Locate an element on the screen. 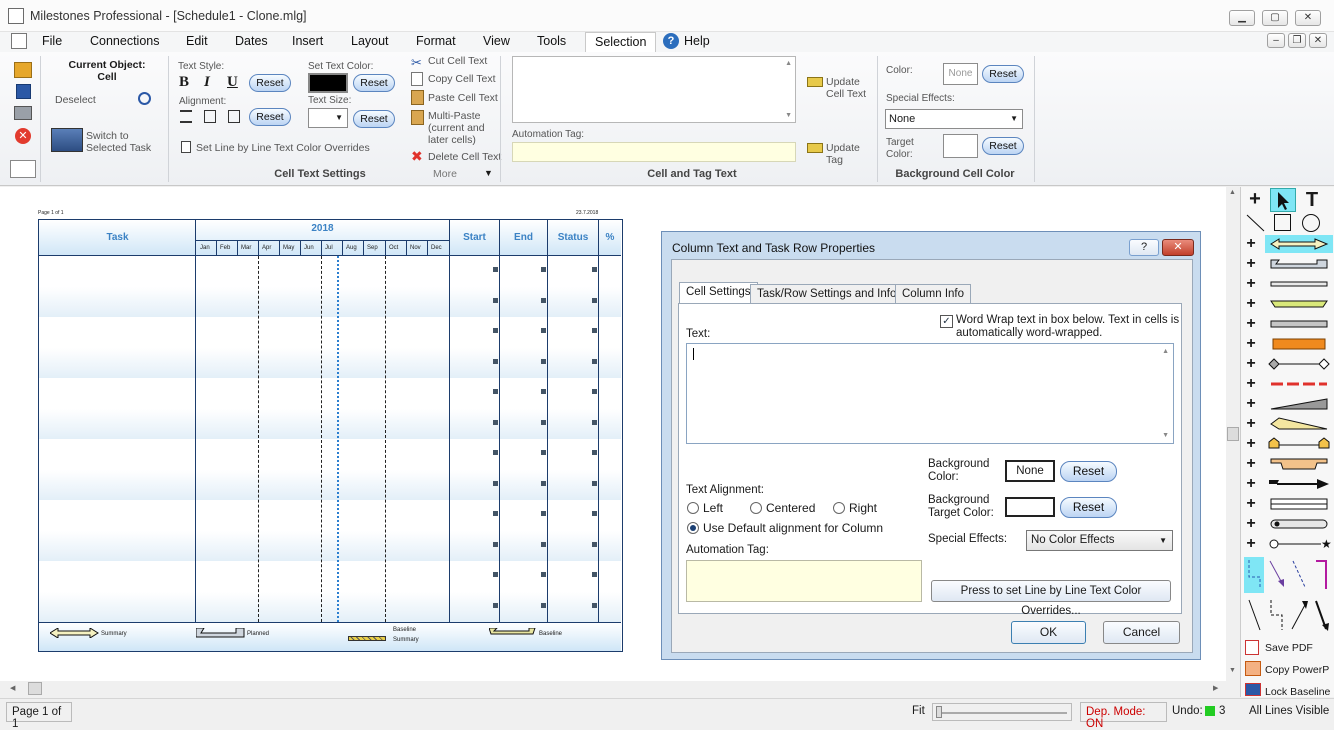  underline-button: U is located at coordinates (232, 82).